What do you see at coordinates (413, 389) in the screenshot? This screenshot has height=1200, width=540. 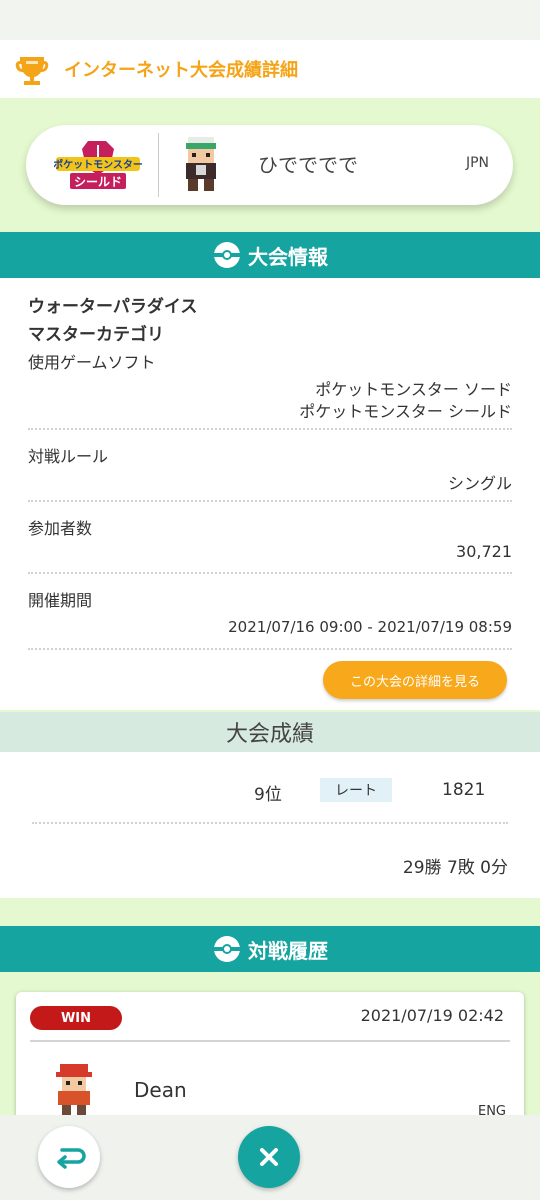 I see `software-value: ポケットモンスター ソード` at bounding box center [413, 389].